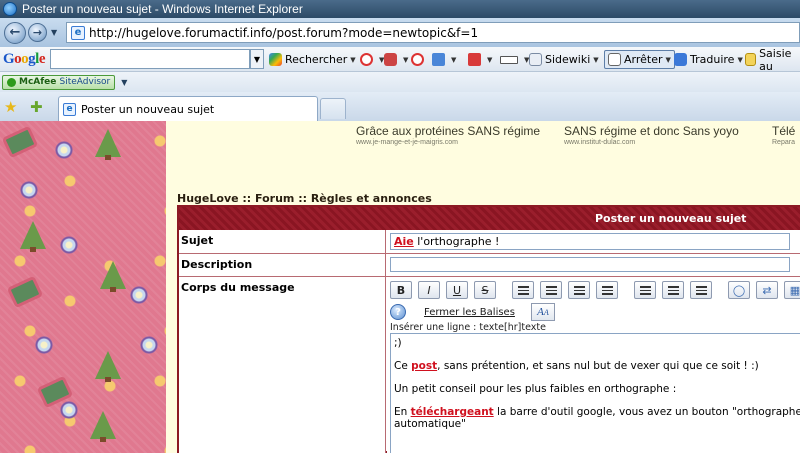  Describe the element at coordinates (36, 107) in the screenshot. I see `add-favorite-icon: ✚` at that location.